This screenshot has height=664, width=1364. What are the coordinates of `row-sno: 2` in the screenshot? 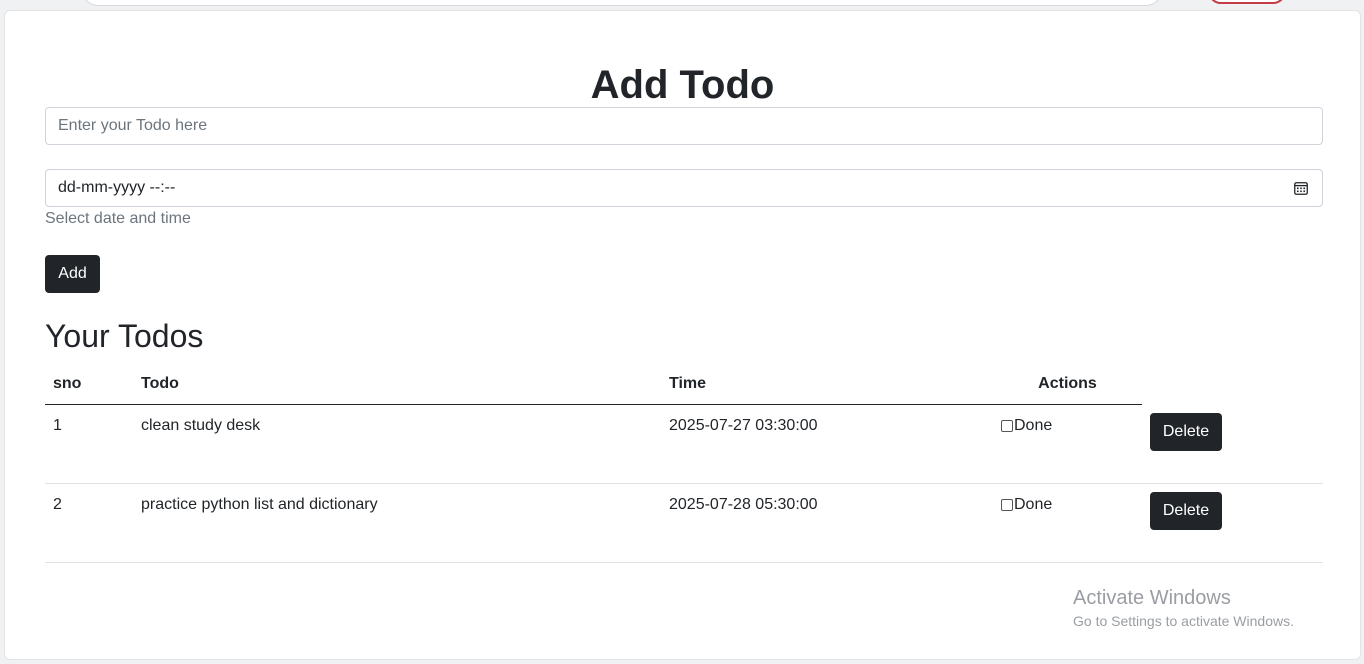 It's located at (89, 523).